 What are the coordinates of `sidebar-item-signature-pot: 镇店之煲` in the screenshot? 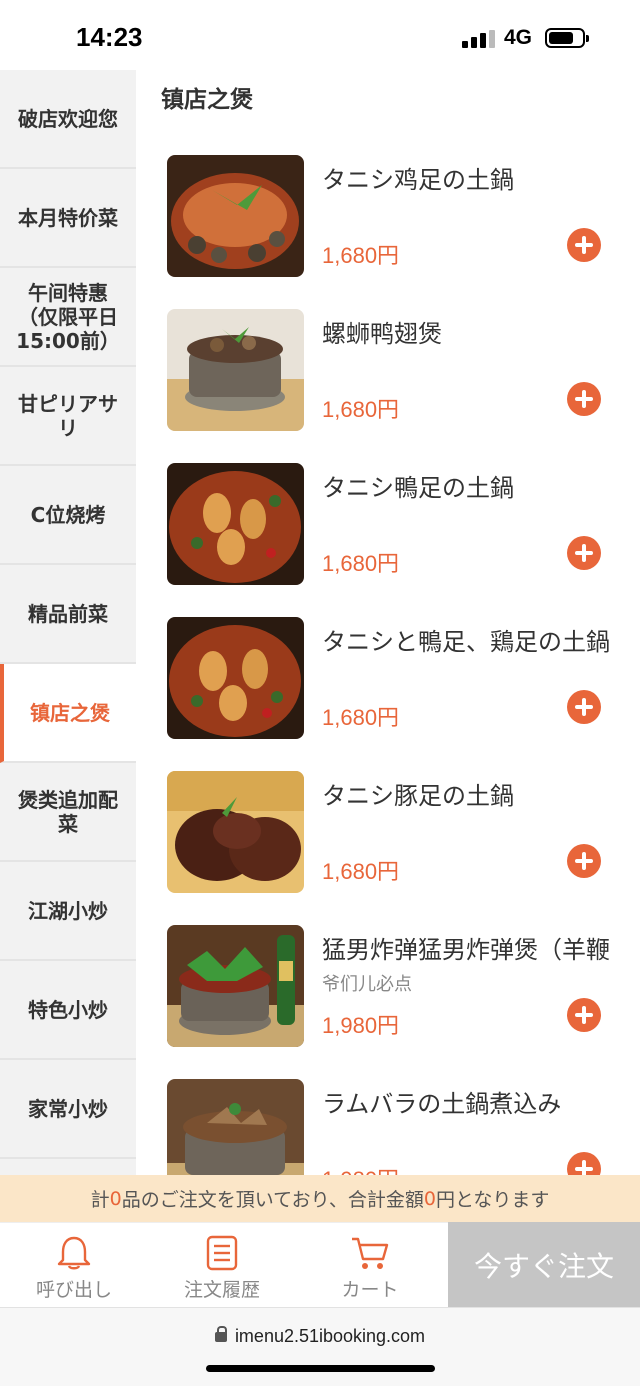 It's located at (68, 713).